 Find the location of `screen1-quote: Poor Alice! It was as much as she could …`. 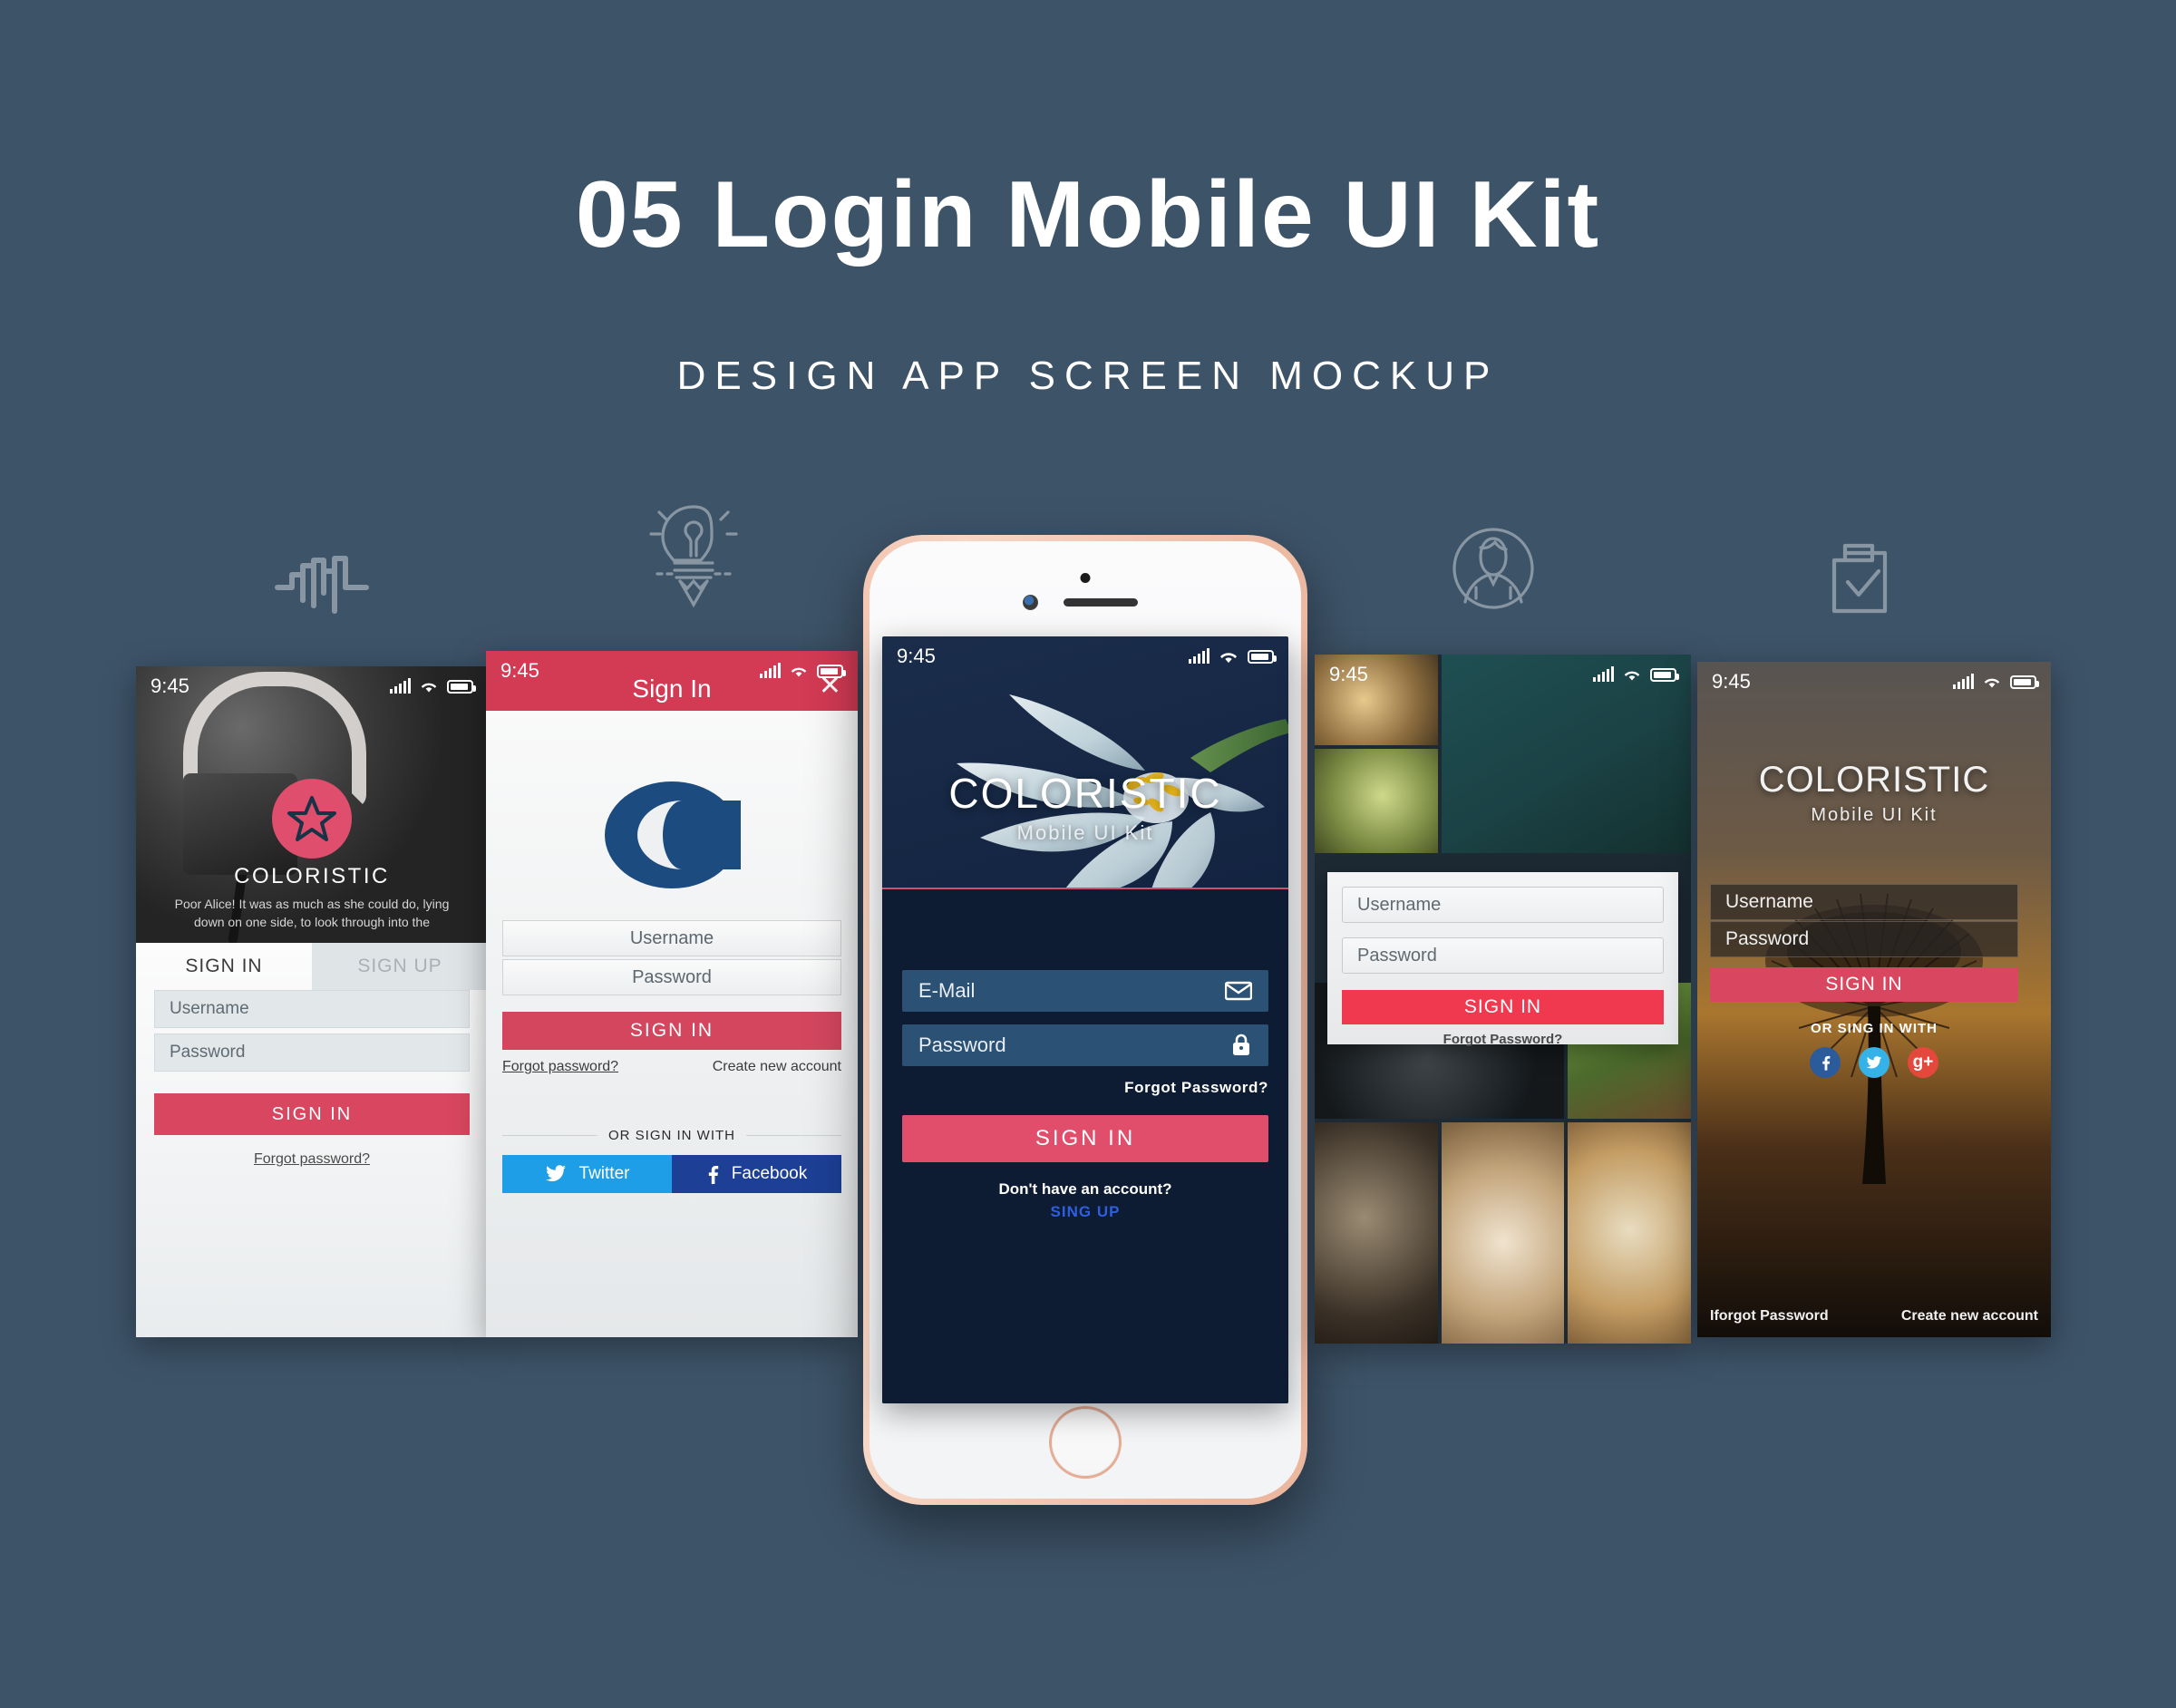

screen1-quote: Poor Alice! It was as much as she could … is located at coordinates (312, 913).